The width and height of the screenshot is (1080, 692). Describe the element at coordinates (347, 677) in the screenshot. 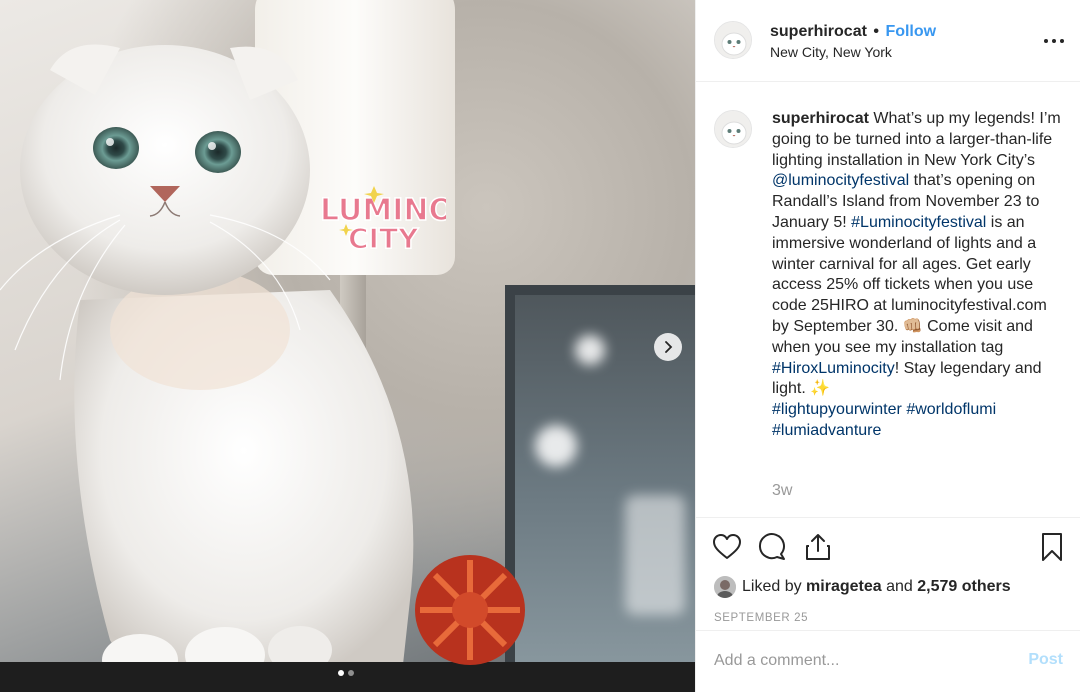

I see `table-top` at that location.